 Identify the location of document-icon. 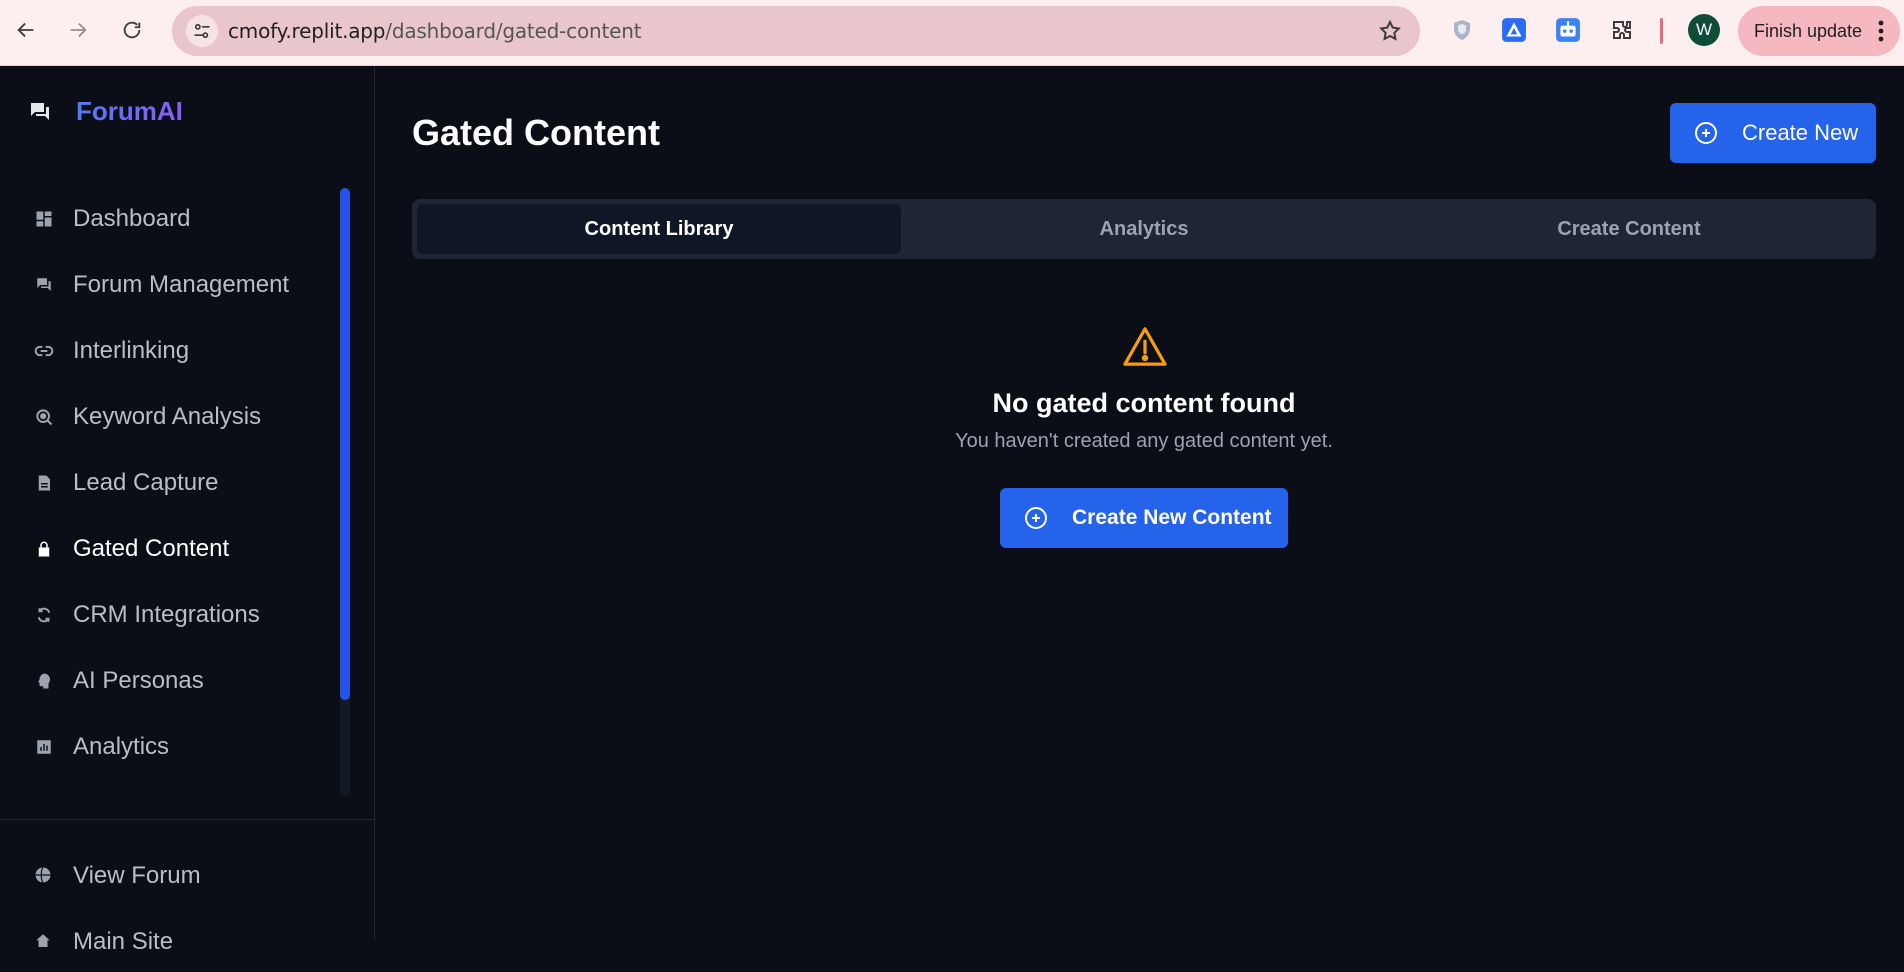
(44, 483).